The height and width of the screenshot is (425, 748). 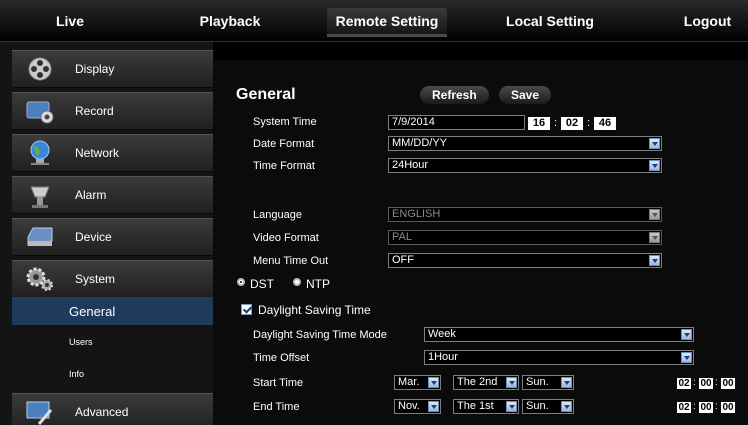 What do you see at coordinates (95, 69) in the screenshot?
I see `sidebar-item-label: Display` at bounding box center [95, 69].